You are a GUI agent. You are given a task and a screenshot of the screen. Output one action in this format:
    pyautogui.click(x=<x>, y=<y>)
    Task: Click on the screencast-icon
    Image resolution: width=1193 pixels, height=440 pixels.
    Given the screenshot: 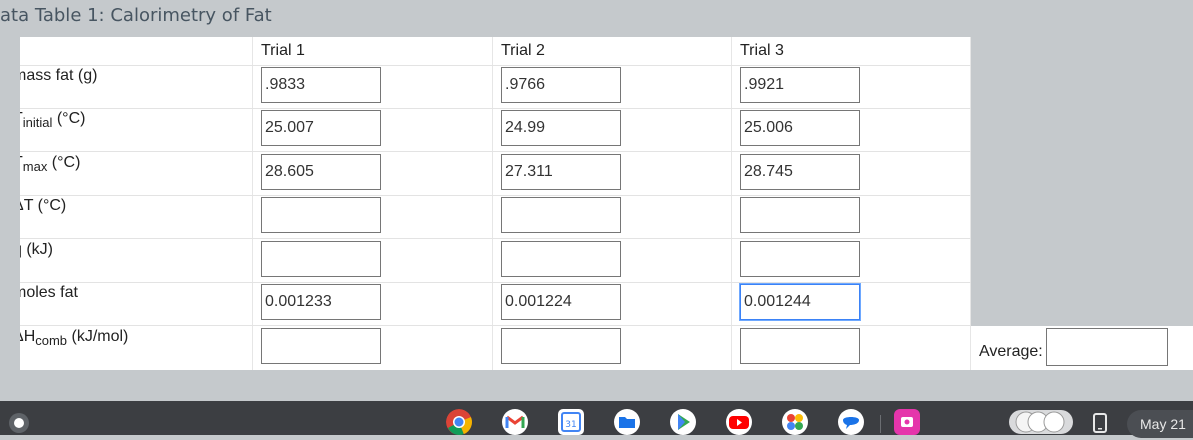 What is the action you would take?
    pyautogui.click(x=907, y=422)
    